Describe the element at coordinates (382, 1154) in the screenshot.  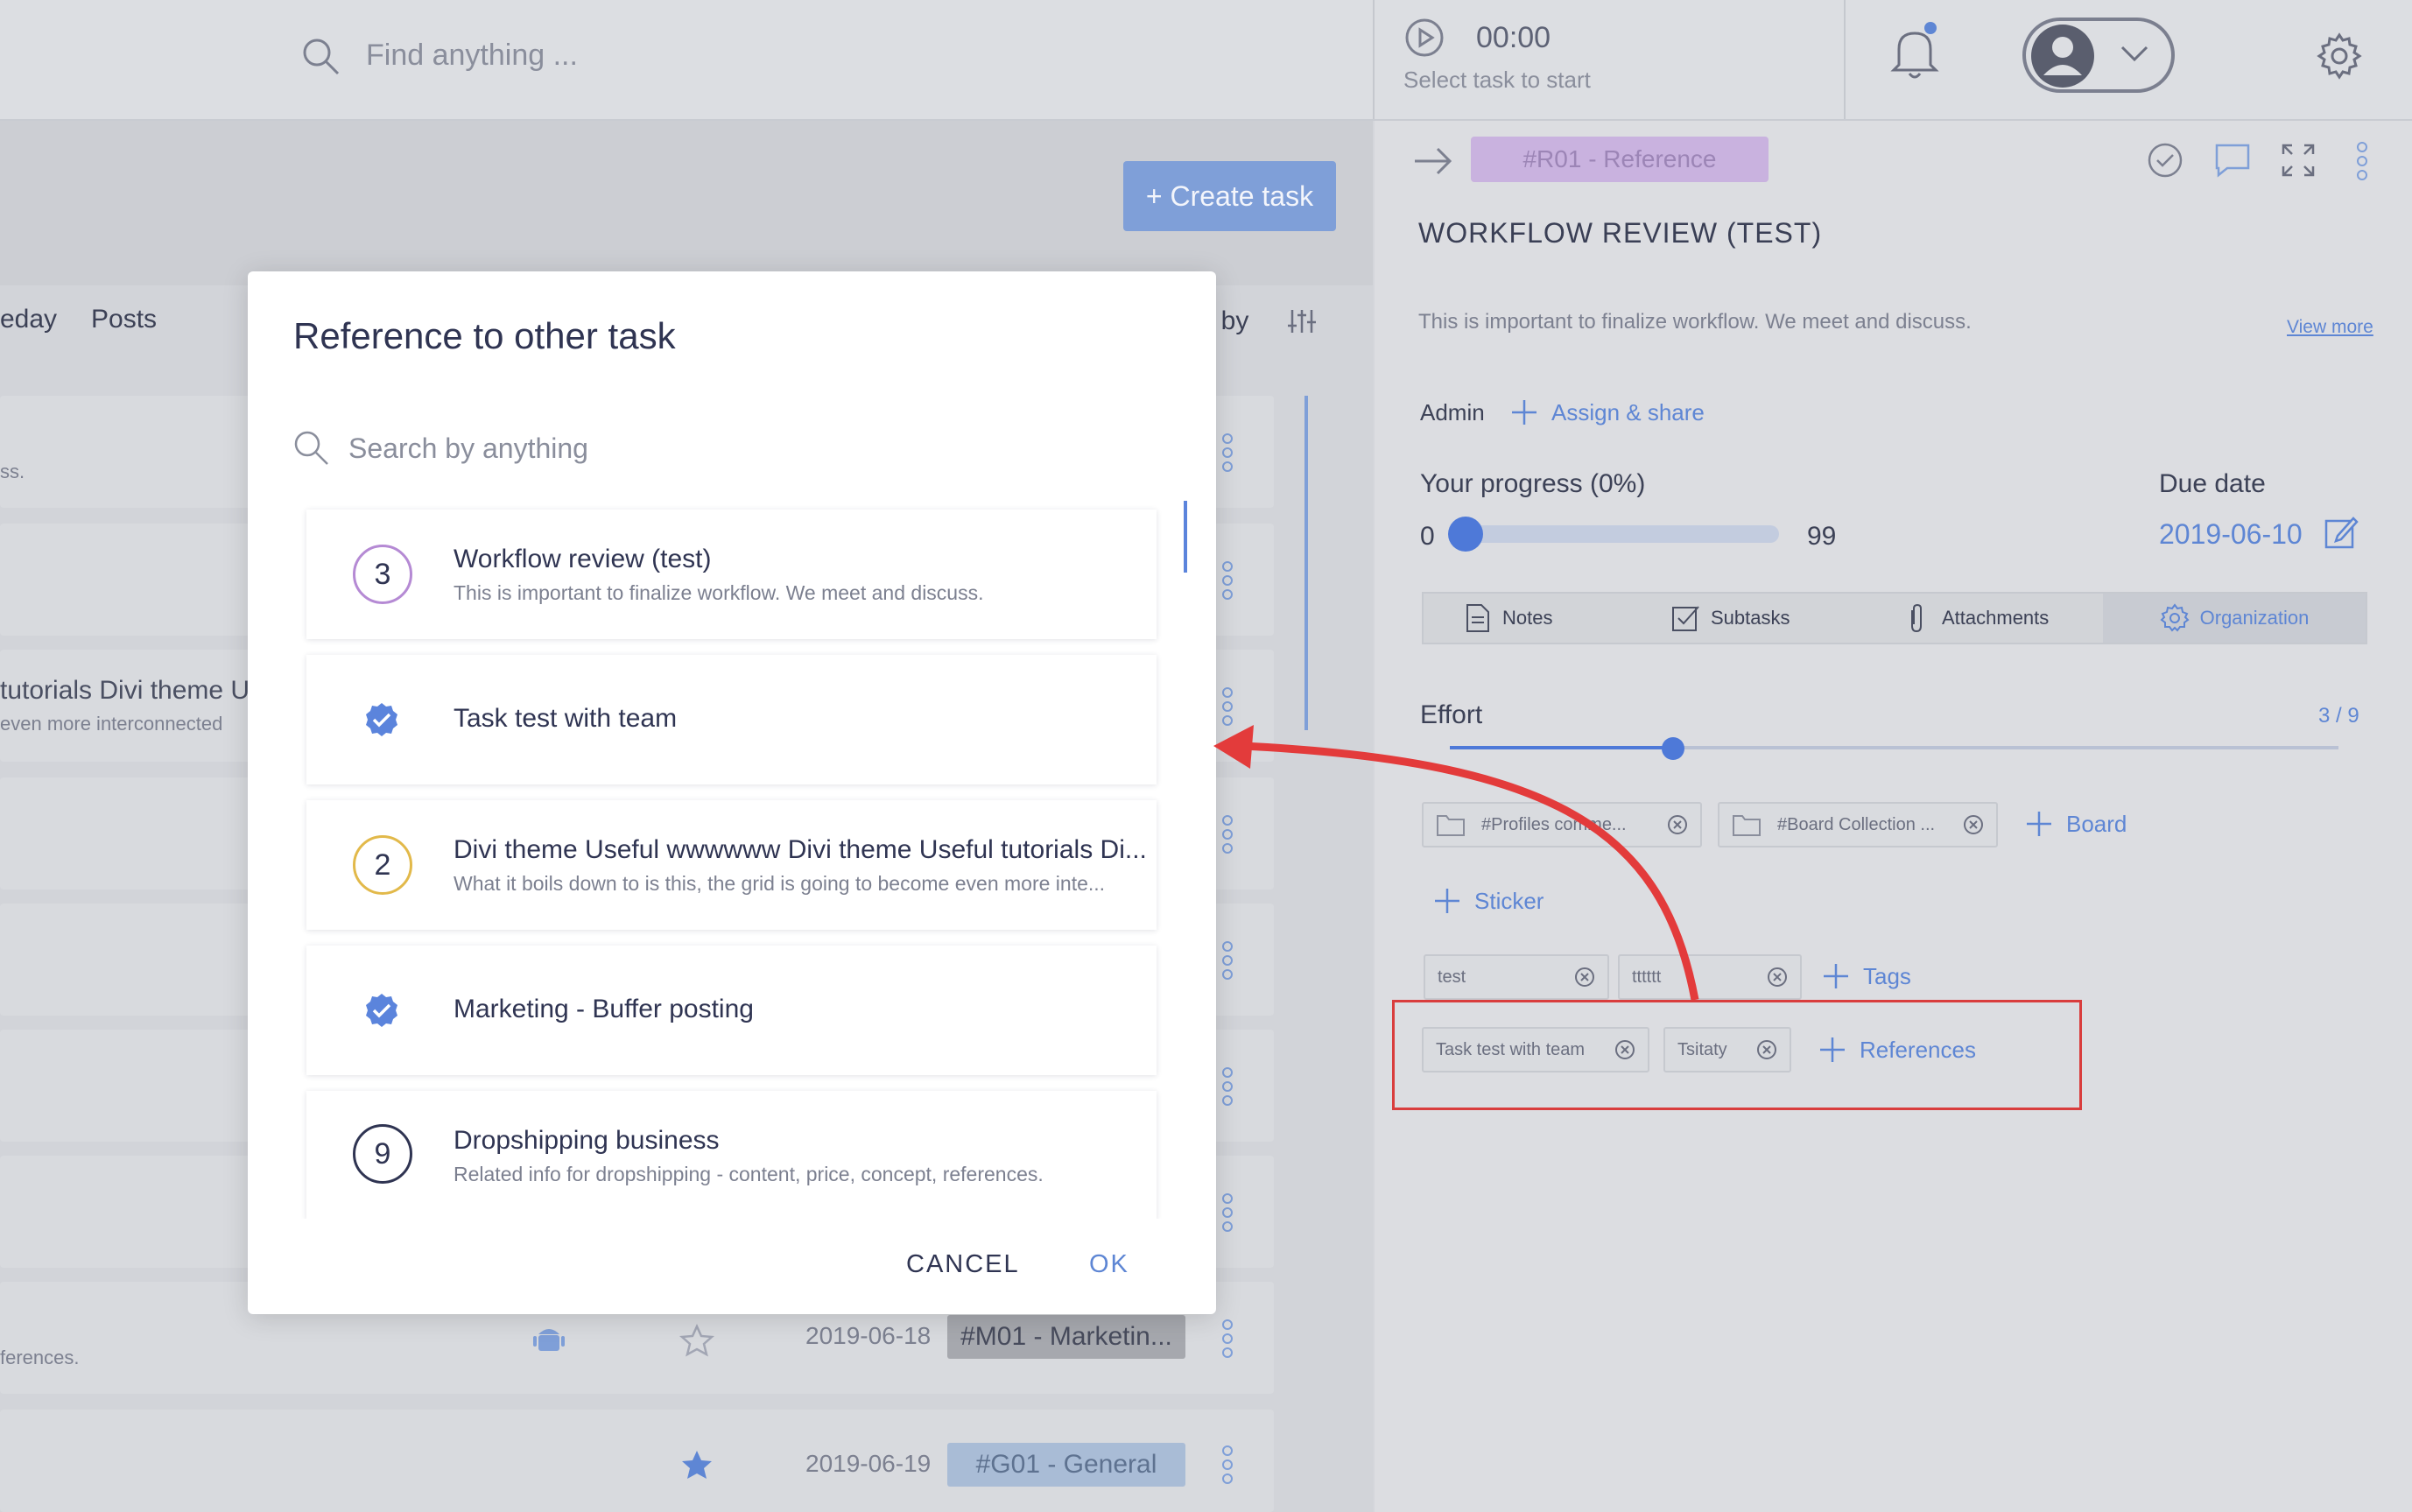
I see `effort-circle: 9` at that location.